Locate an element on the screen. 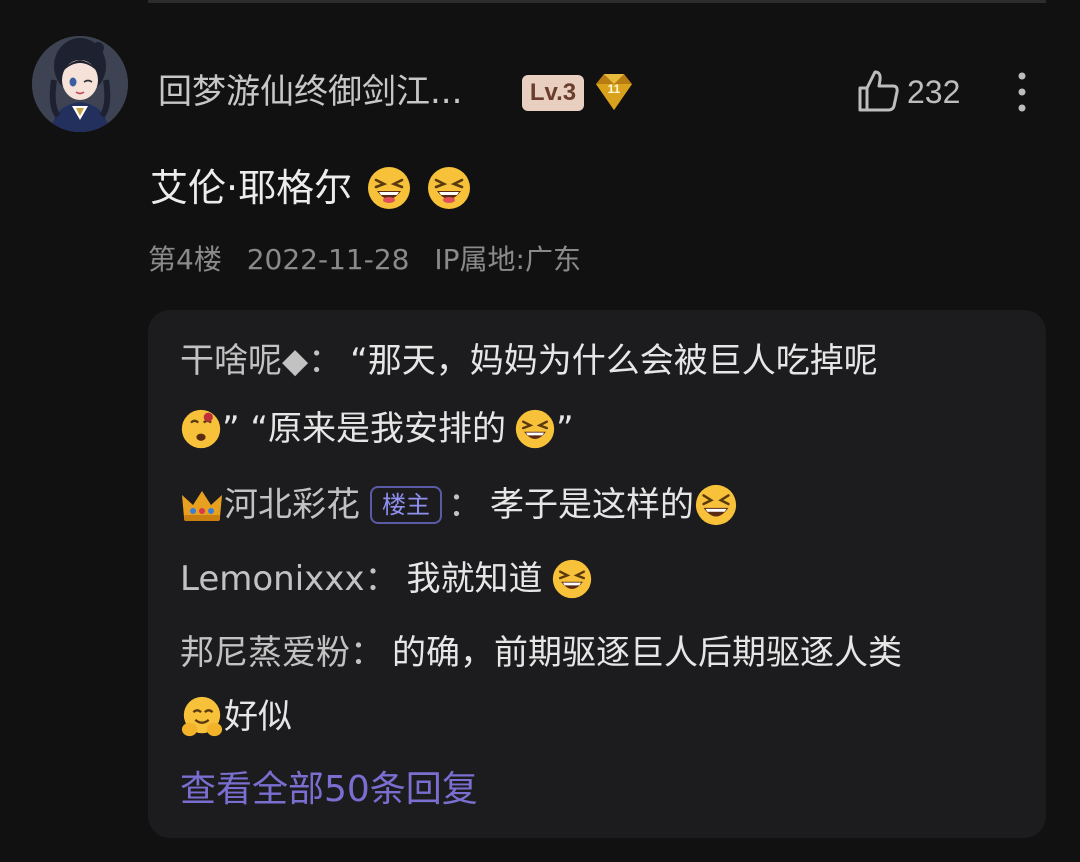 The height and width of the screenshot is (862, 1080). reply-text: ” “原来是我安排的 is located at coordinates (364, 429).